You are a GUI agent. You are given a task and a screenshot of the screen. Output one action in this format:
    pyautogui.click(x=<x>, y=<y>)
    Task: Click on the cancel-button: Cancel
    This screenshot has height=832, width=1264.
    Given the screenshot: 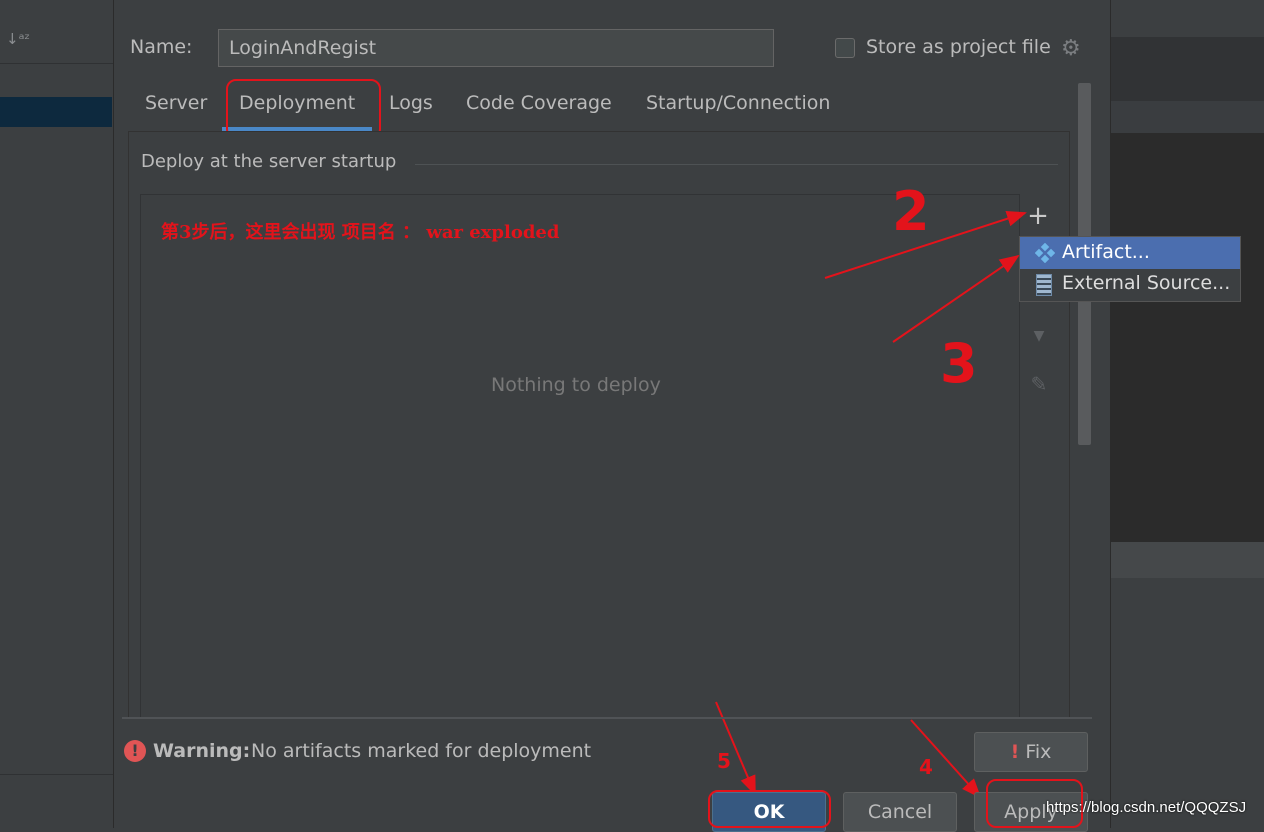 What is the action you would take?
    pyautogui.click(x=900, y=812)
    